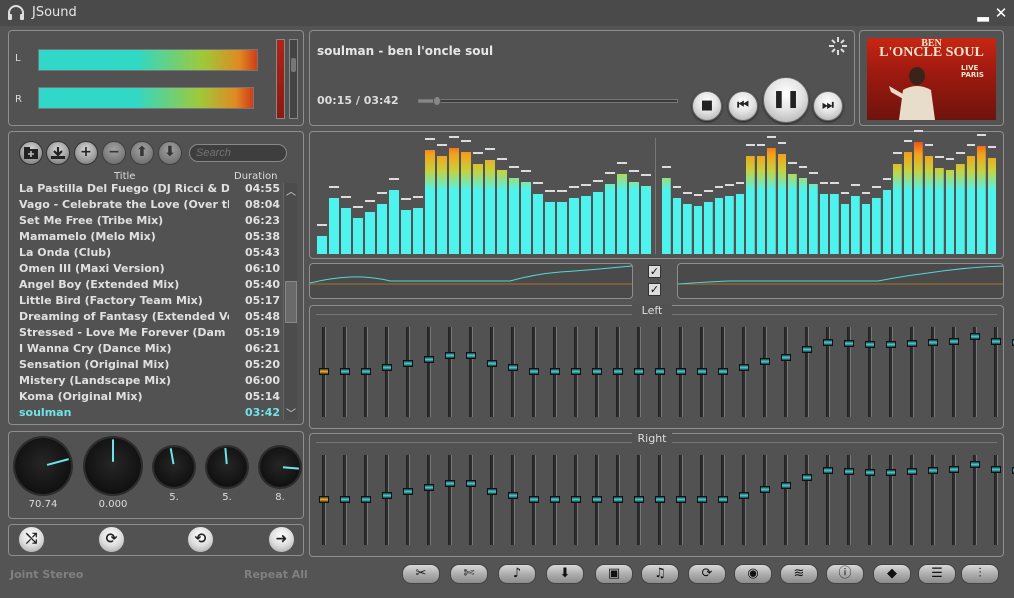 This screenshot has height=598, width=1014. Describe the element at coordinates (614, 574) in the screenshot. I see `radio-tool-button: ▣` at that location.